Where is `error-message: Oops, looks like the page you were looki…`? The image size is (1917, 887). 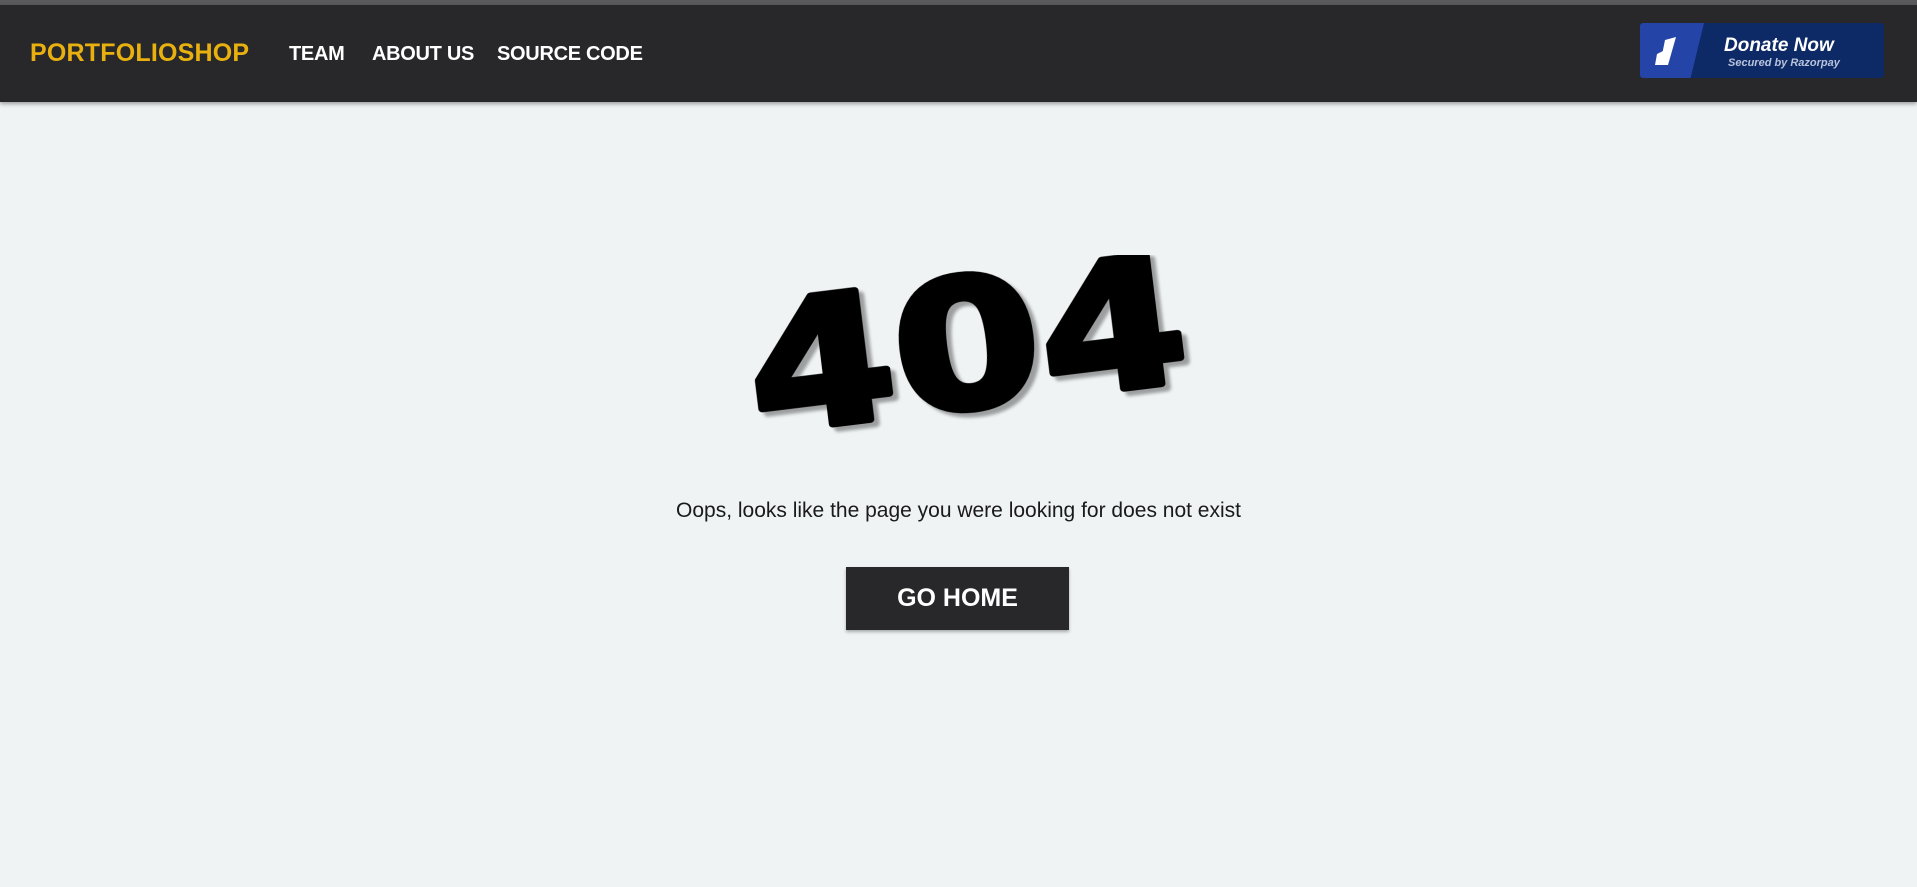
error-message: Oops, looks like the page you were looki… is located at coordinates (958, 510).